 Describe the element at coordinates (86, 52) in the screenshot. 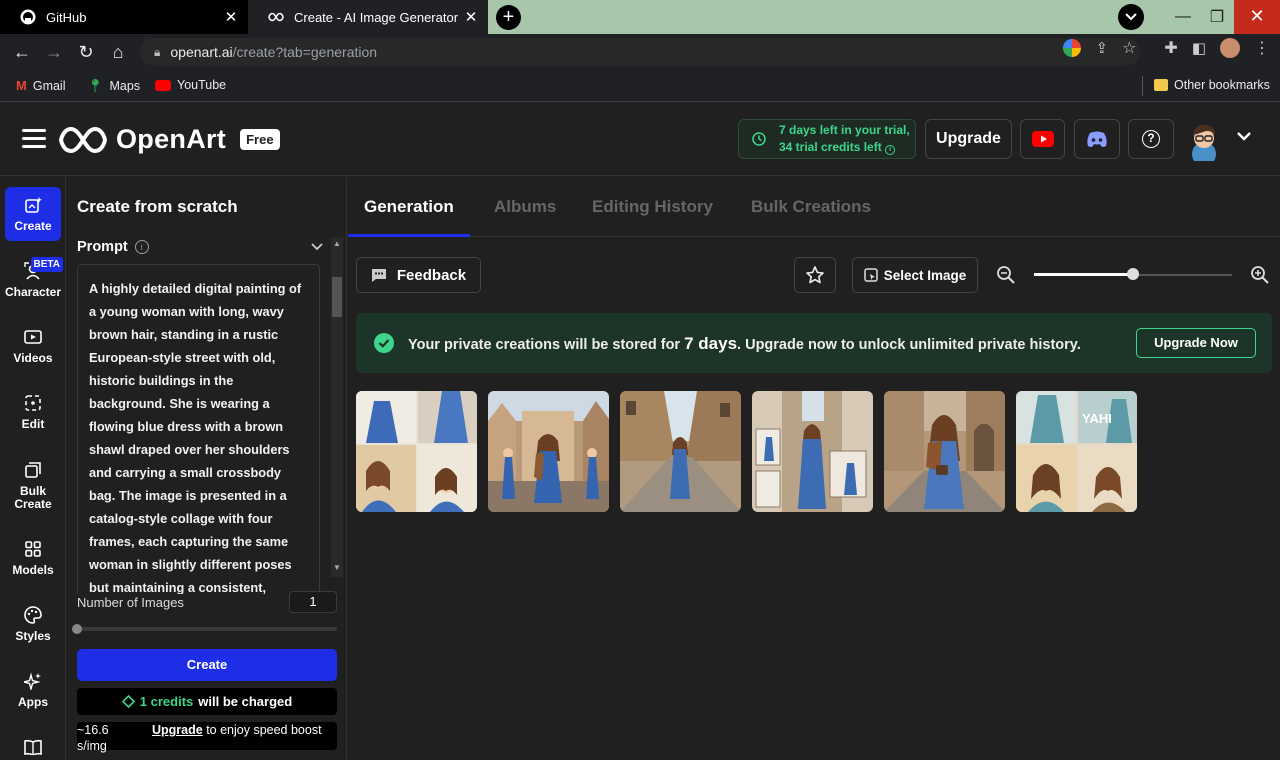

I see `reload-icon: ↻` at that location.